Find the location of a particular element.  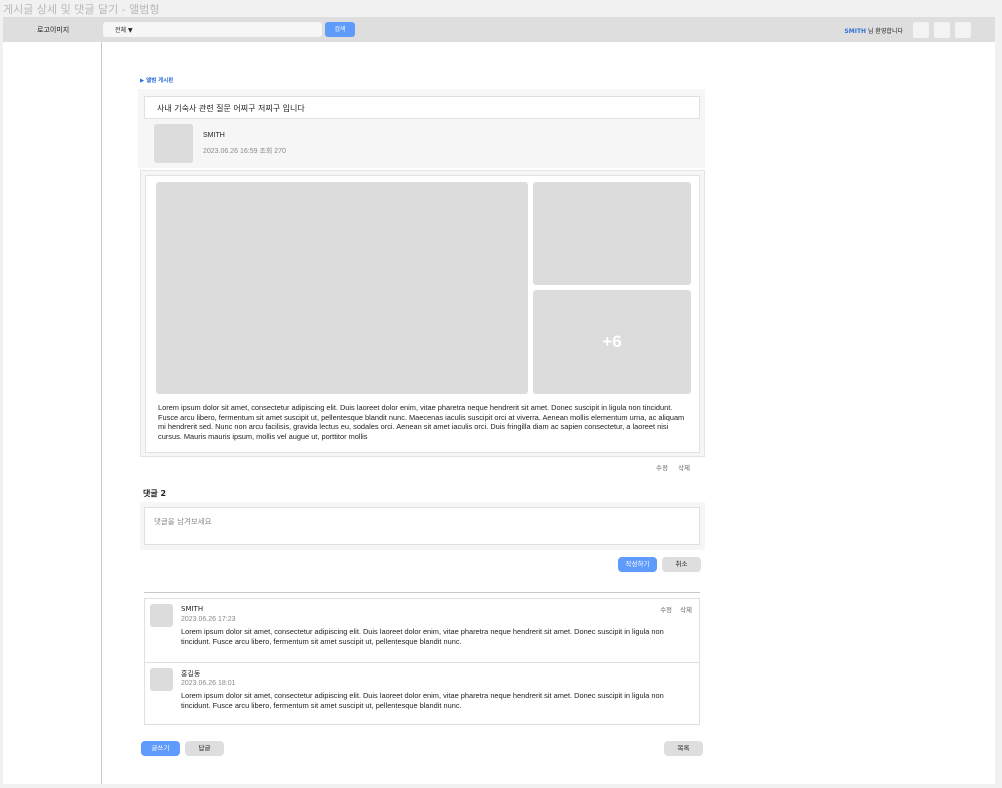

comment-submit-button: 작성하기 is located at coordinates (637, 564).